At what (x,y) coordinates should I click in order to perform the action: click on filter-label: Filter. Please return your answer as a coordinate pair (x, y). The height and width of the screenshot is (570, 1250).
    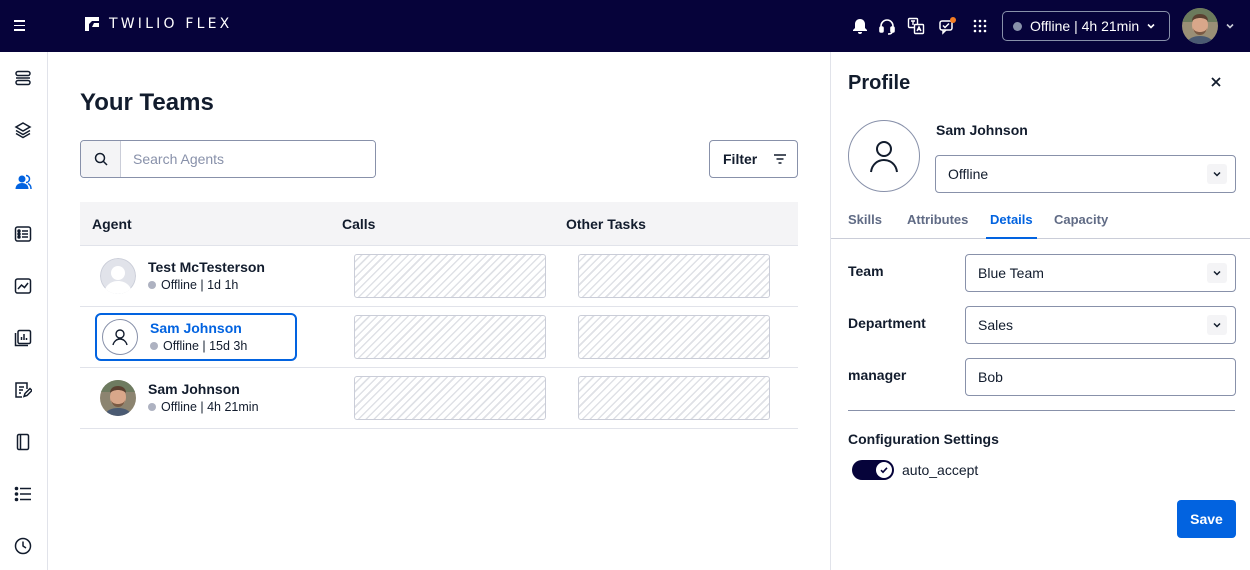
    Looking at the image, I should click on (740, 159).